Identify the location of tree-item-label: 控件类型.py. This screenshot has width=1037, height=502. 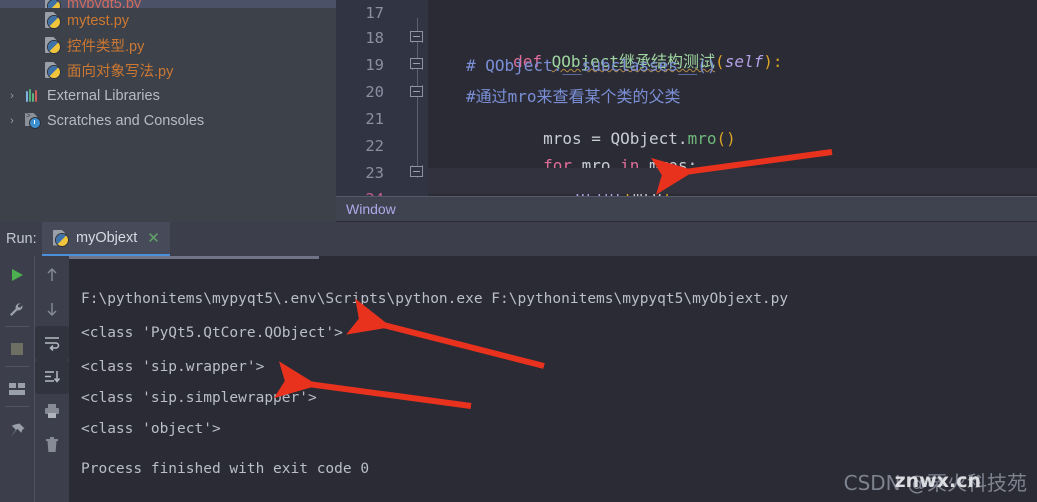
(106, 47).